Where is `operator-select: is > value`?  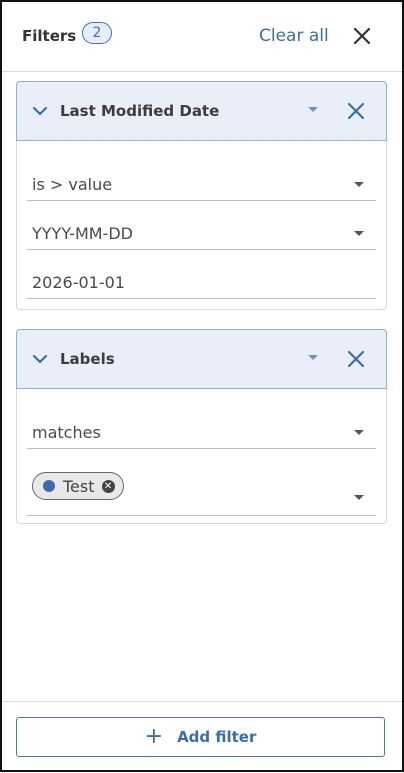 operator-select: is > value is located at coordinates (201, 184).